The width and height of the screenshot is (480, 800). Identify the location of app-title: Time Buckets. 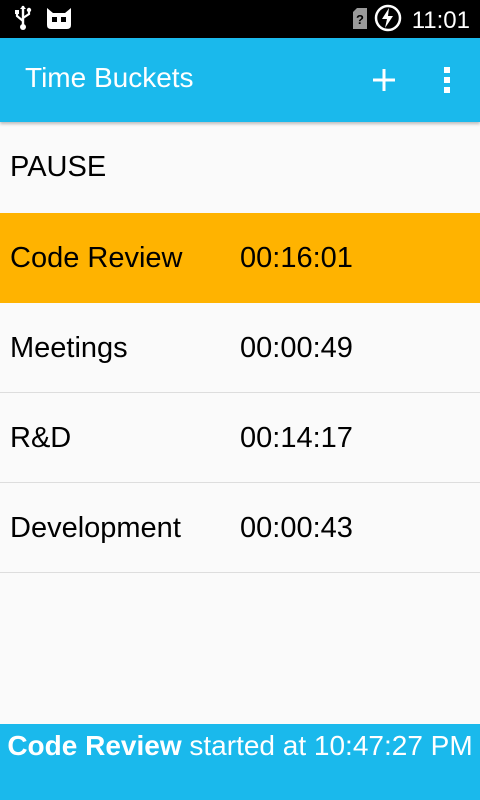
(109, 77).